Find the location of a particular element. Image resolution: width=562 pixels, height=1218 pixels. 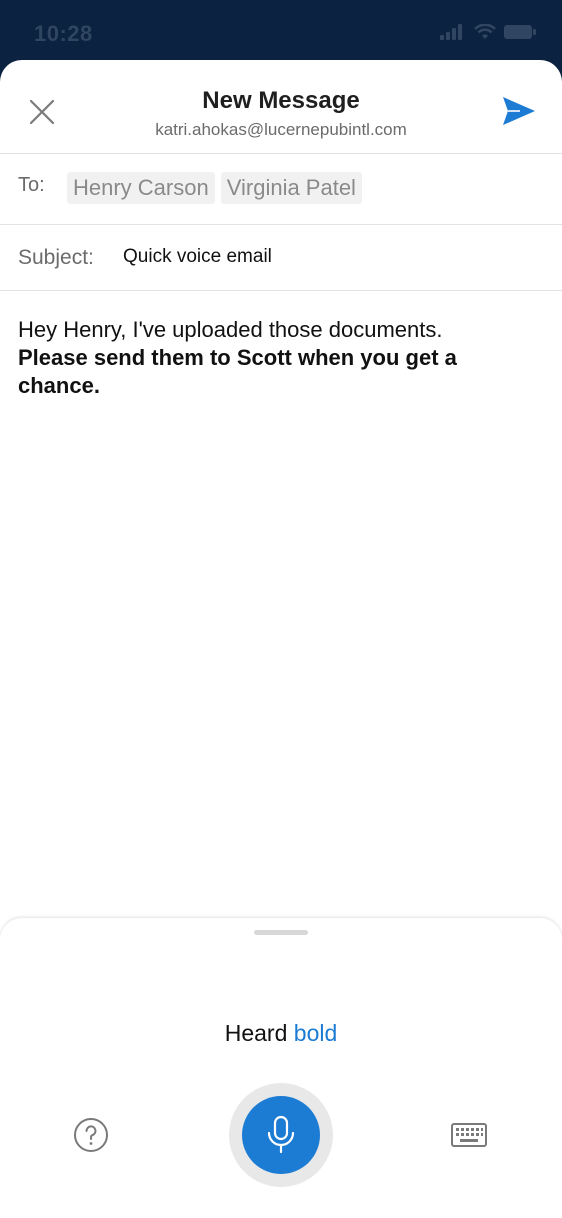

heard-status: Heard bold is located at coordinates (281, 1033).